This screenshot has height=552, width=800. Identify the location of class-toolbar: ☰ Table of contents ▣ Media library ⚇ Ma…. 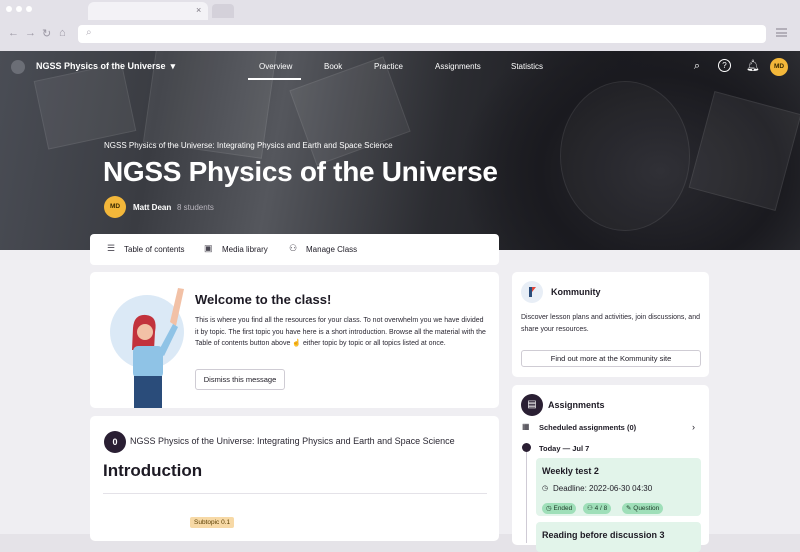
(294, 249).